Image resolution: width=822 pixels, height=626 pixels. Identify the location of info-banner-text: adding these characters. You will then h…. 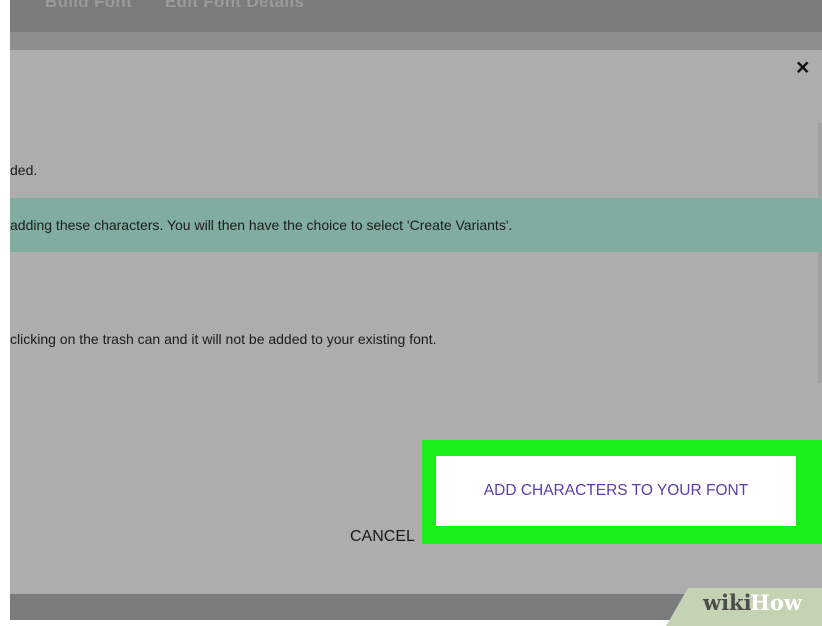
(261, 225).